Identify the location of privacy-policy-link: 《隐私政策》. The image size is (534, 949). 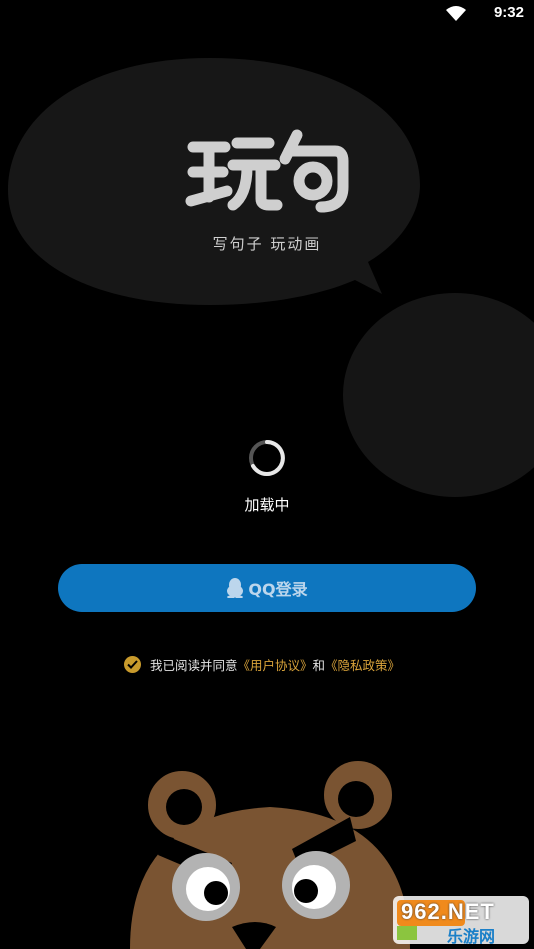
(362, 664).